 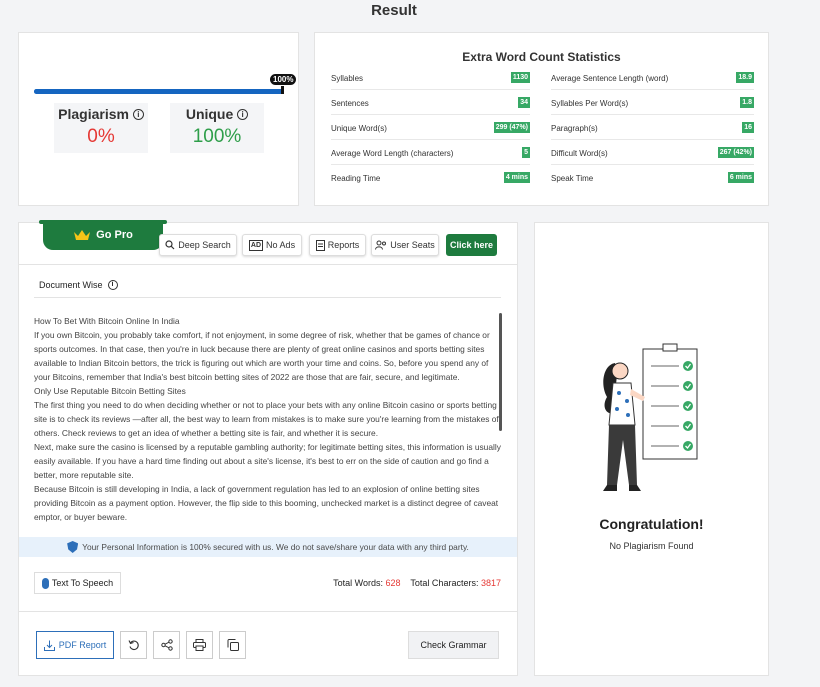 I want to click on stats-badge: 6 mins, so click(x=740, y=177).